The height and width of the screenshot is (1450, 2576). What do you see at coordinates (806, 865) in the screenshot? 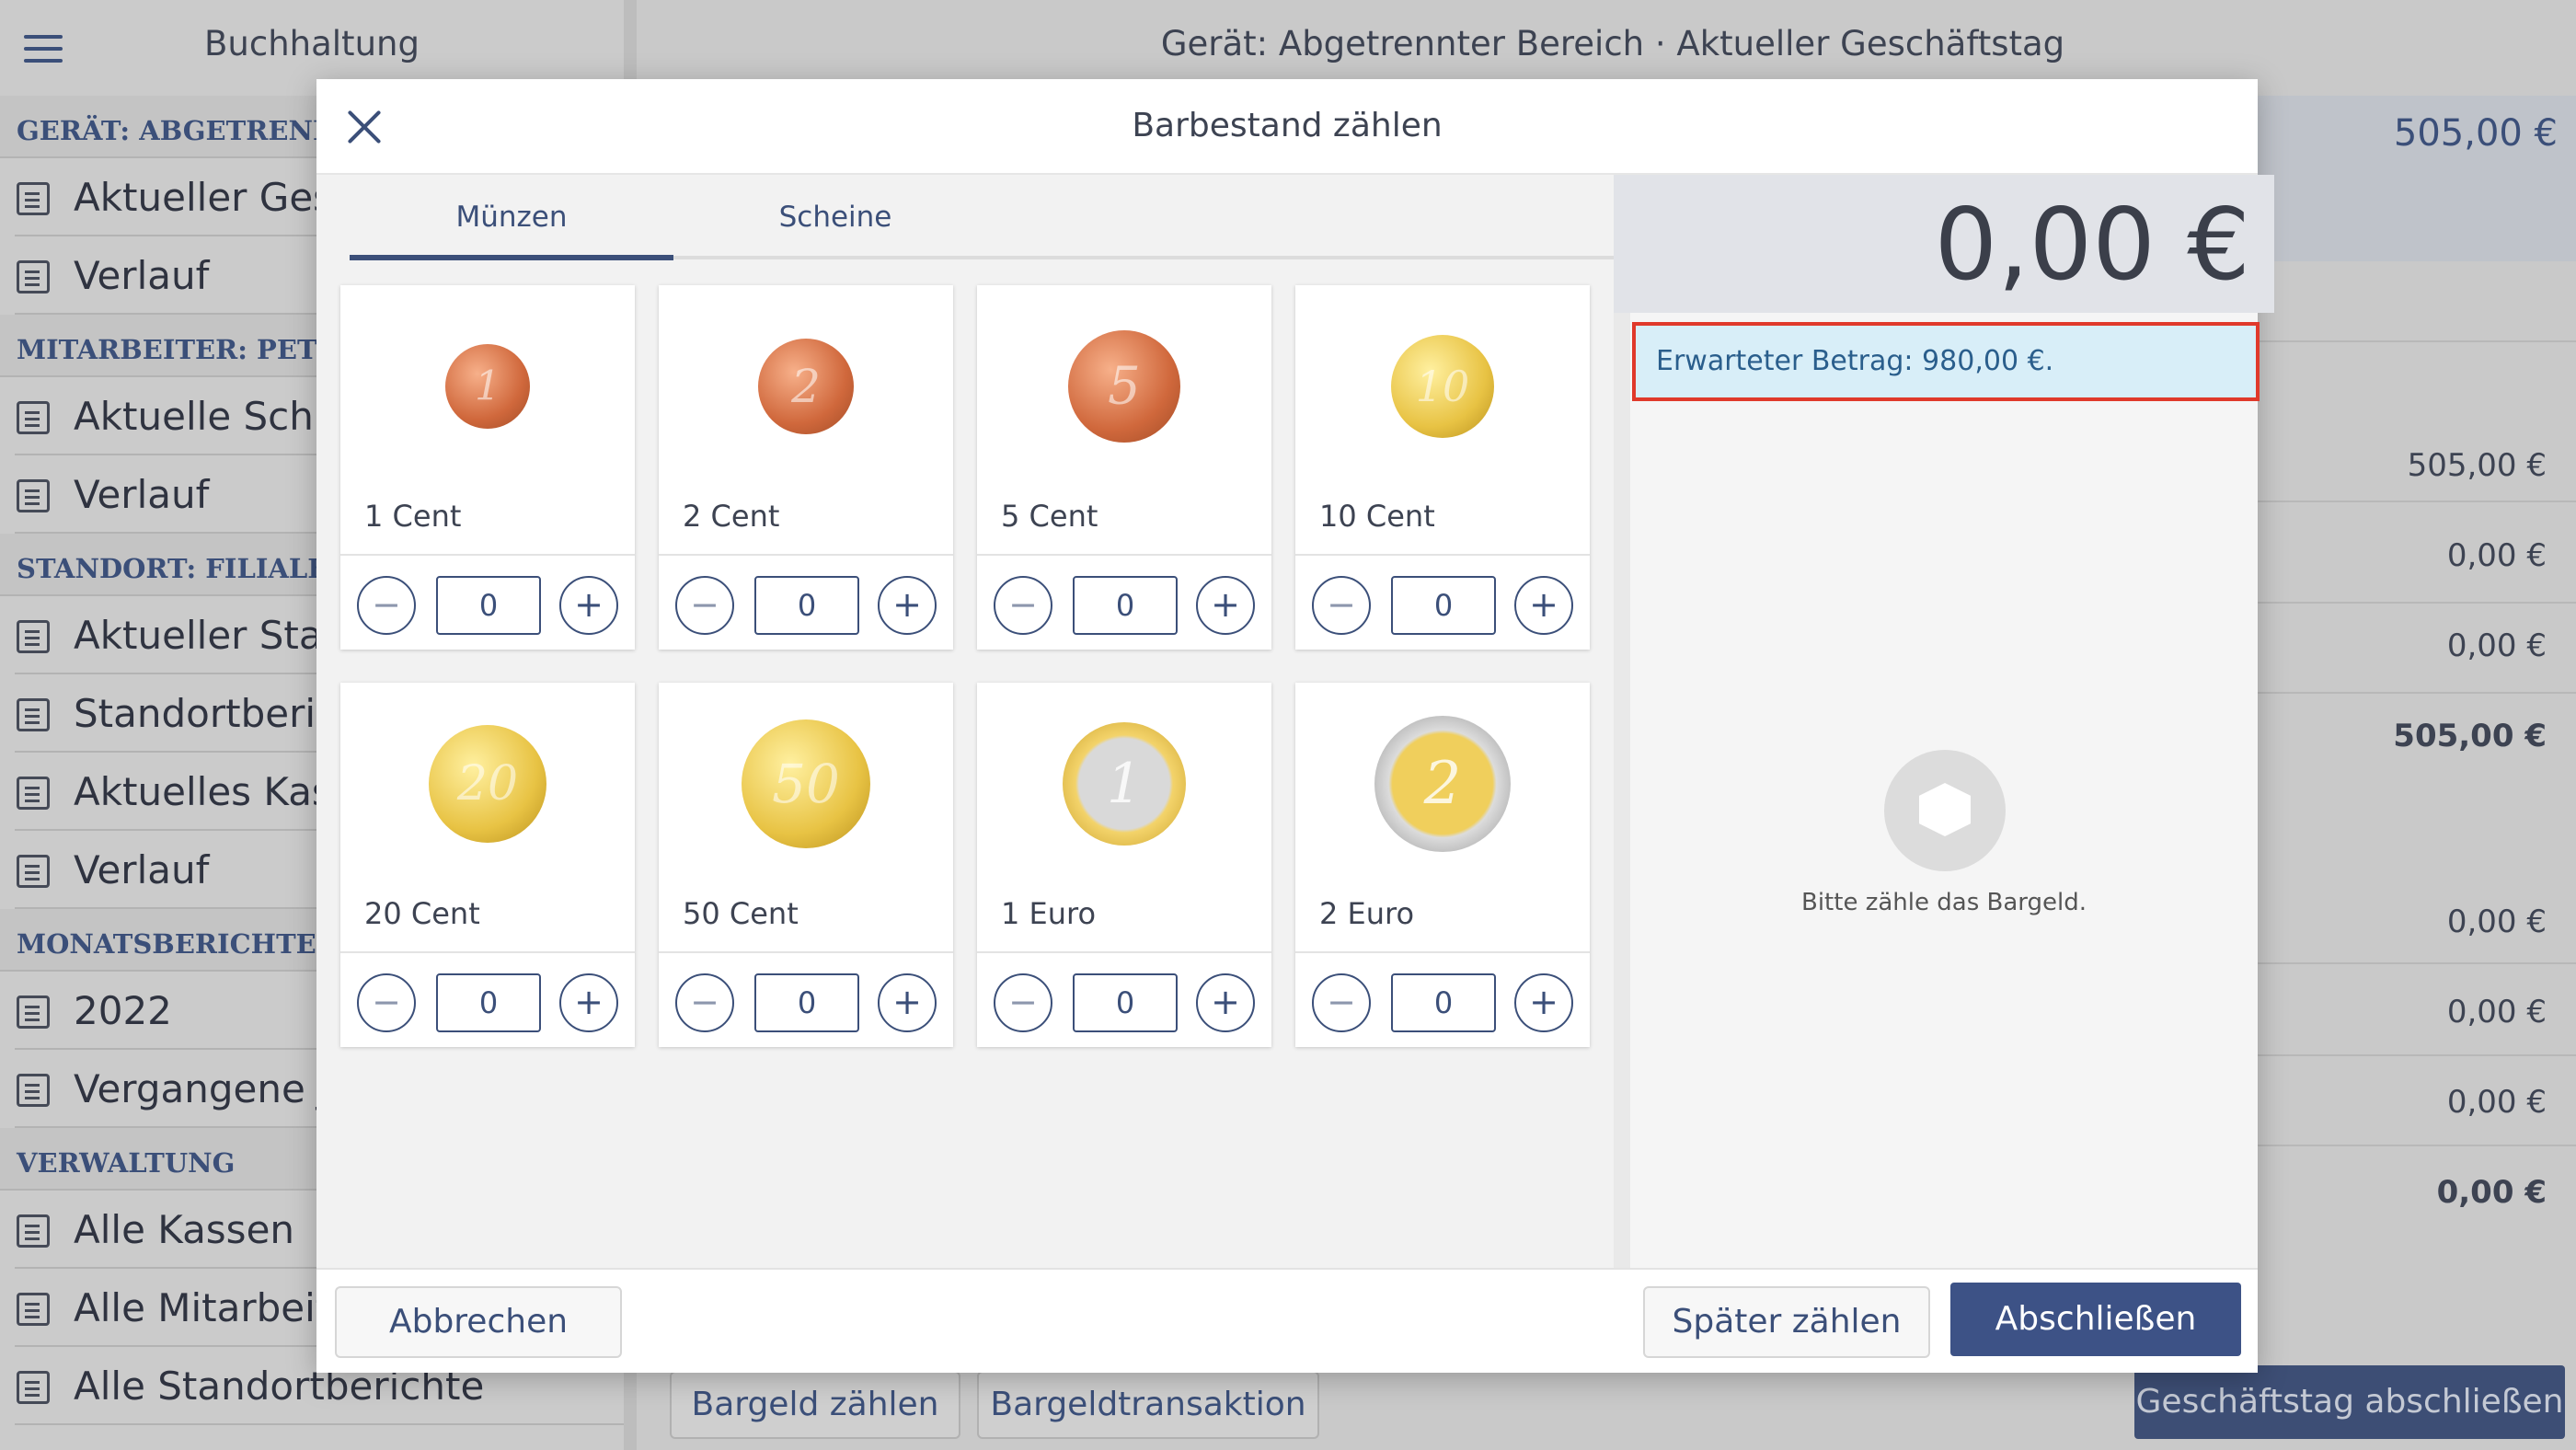
I see `coin-card: 50 50 Cent − 0 +` at bounding box center [806, 865].